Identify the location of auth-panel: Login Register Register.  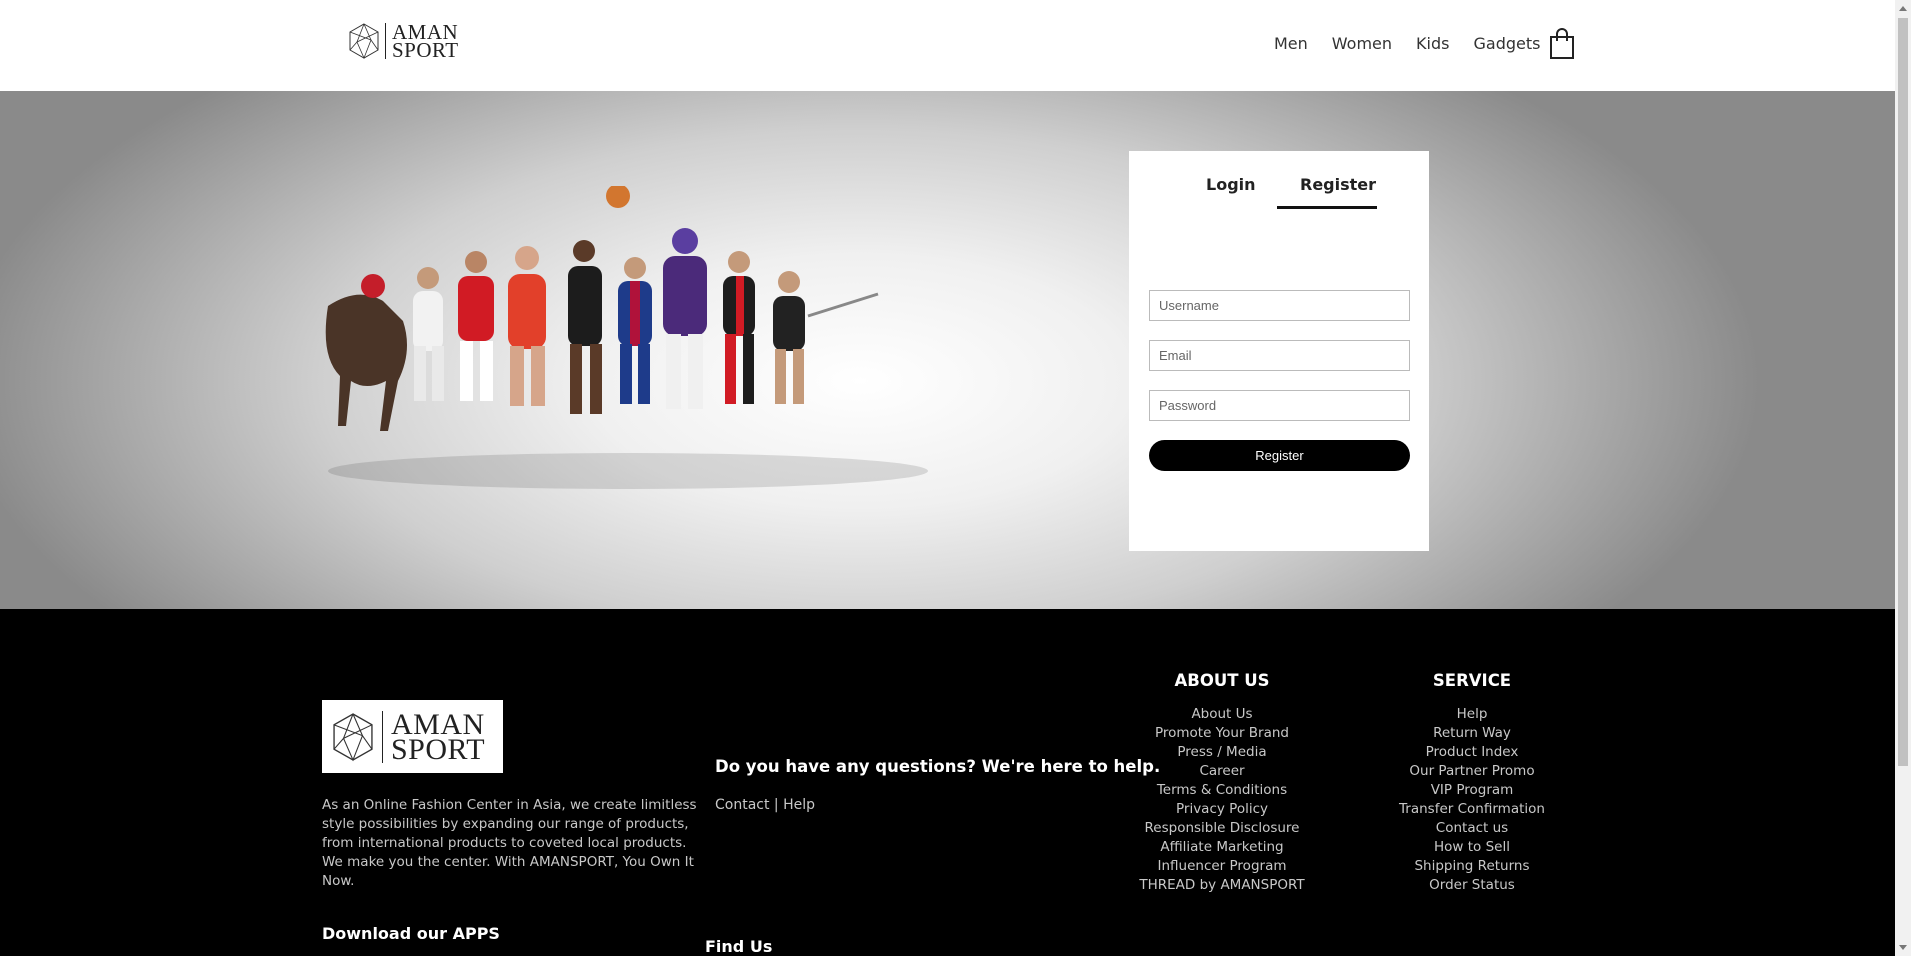
(1279, 351).